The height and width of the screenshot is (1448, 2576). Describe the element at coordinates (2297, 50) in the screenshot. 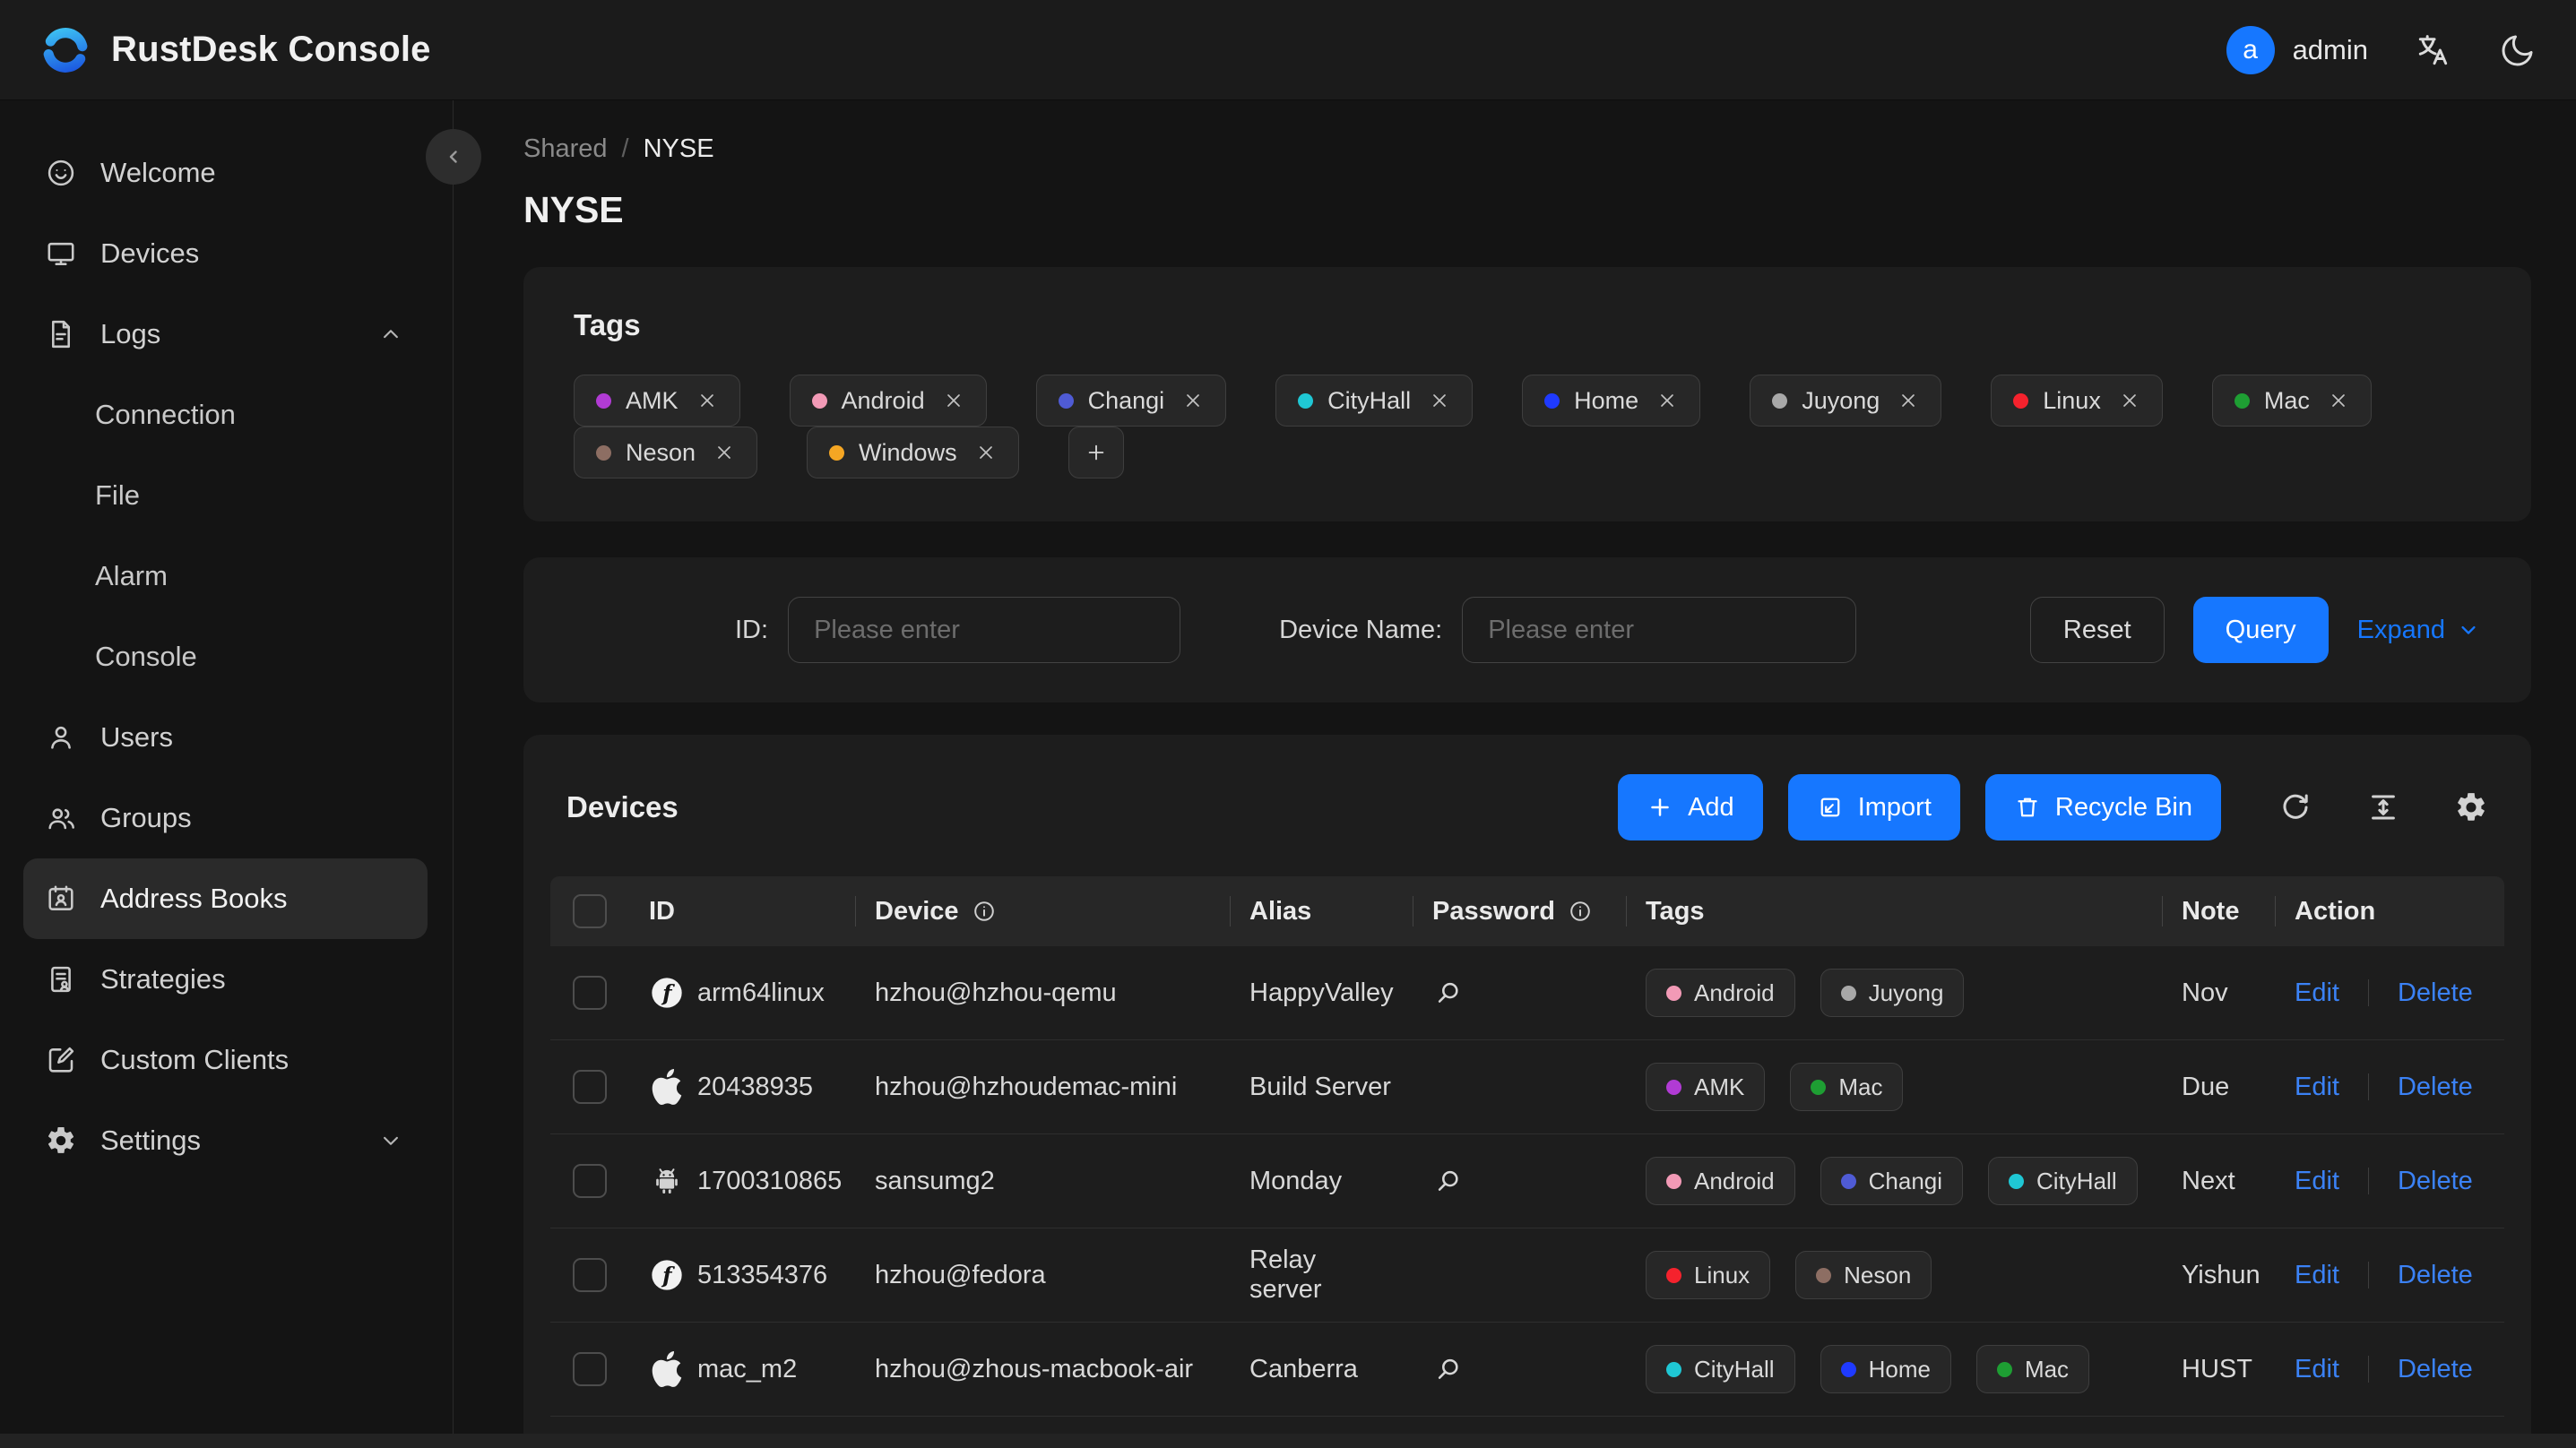

I see `user-menu: a admin` at that location.